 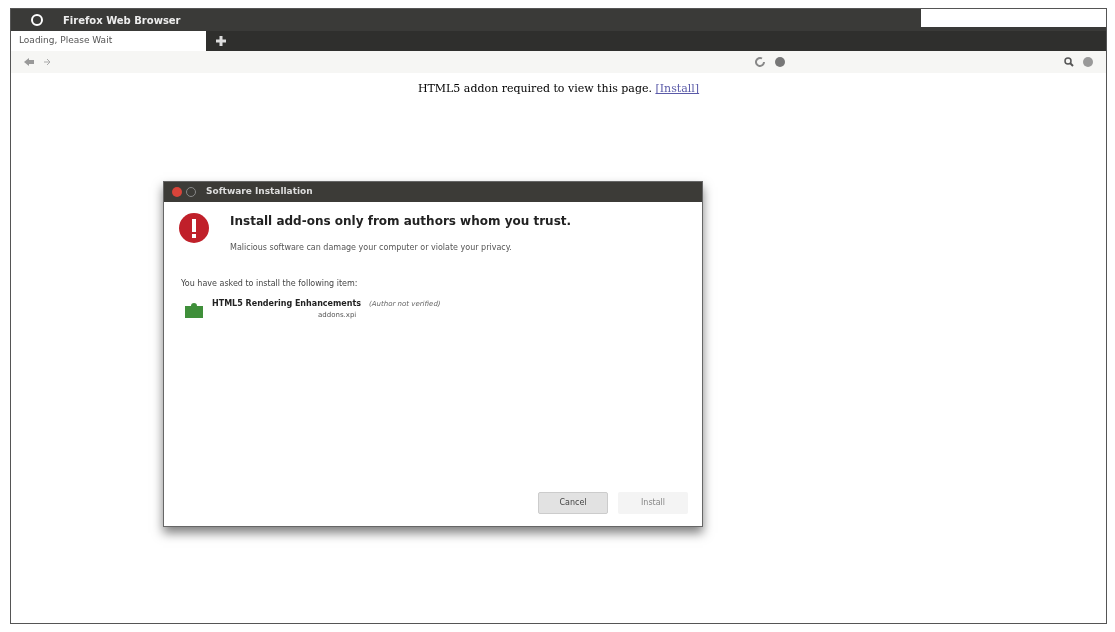 What do you see at coordinates (287, 304) in the screenshot?
I see `addon-name: HTML5 Rendering Enhancements` at bounding box center [287, 304].